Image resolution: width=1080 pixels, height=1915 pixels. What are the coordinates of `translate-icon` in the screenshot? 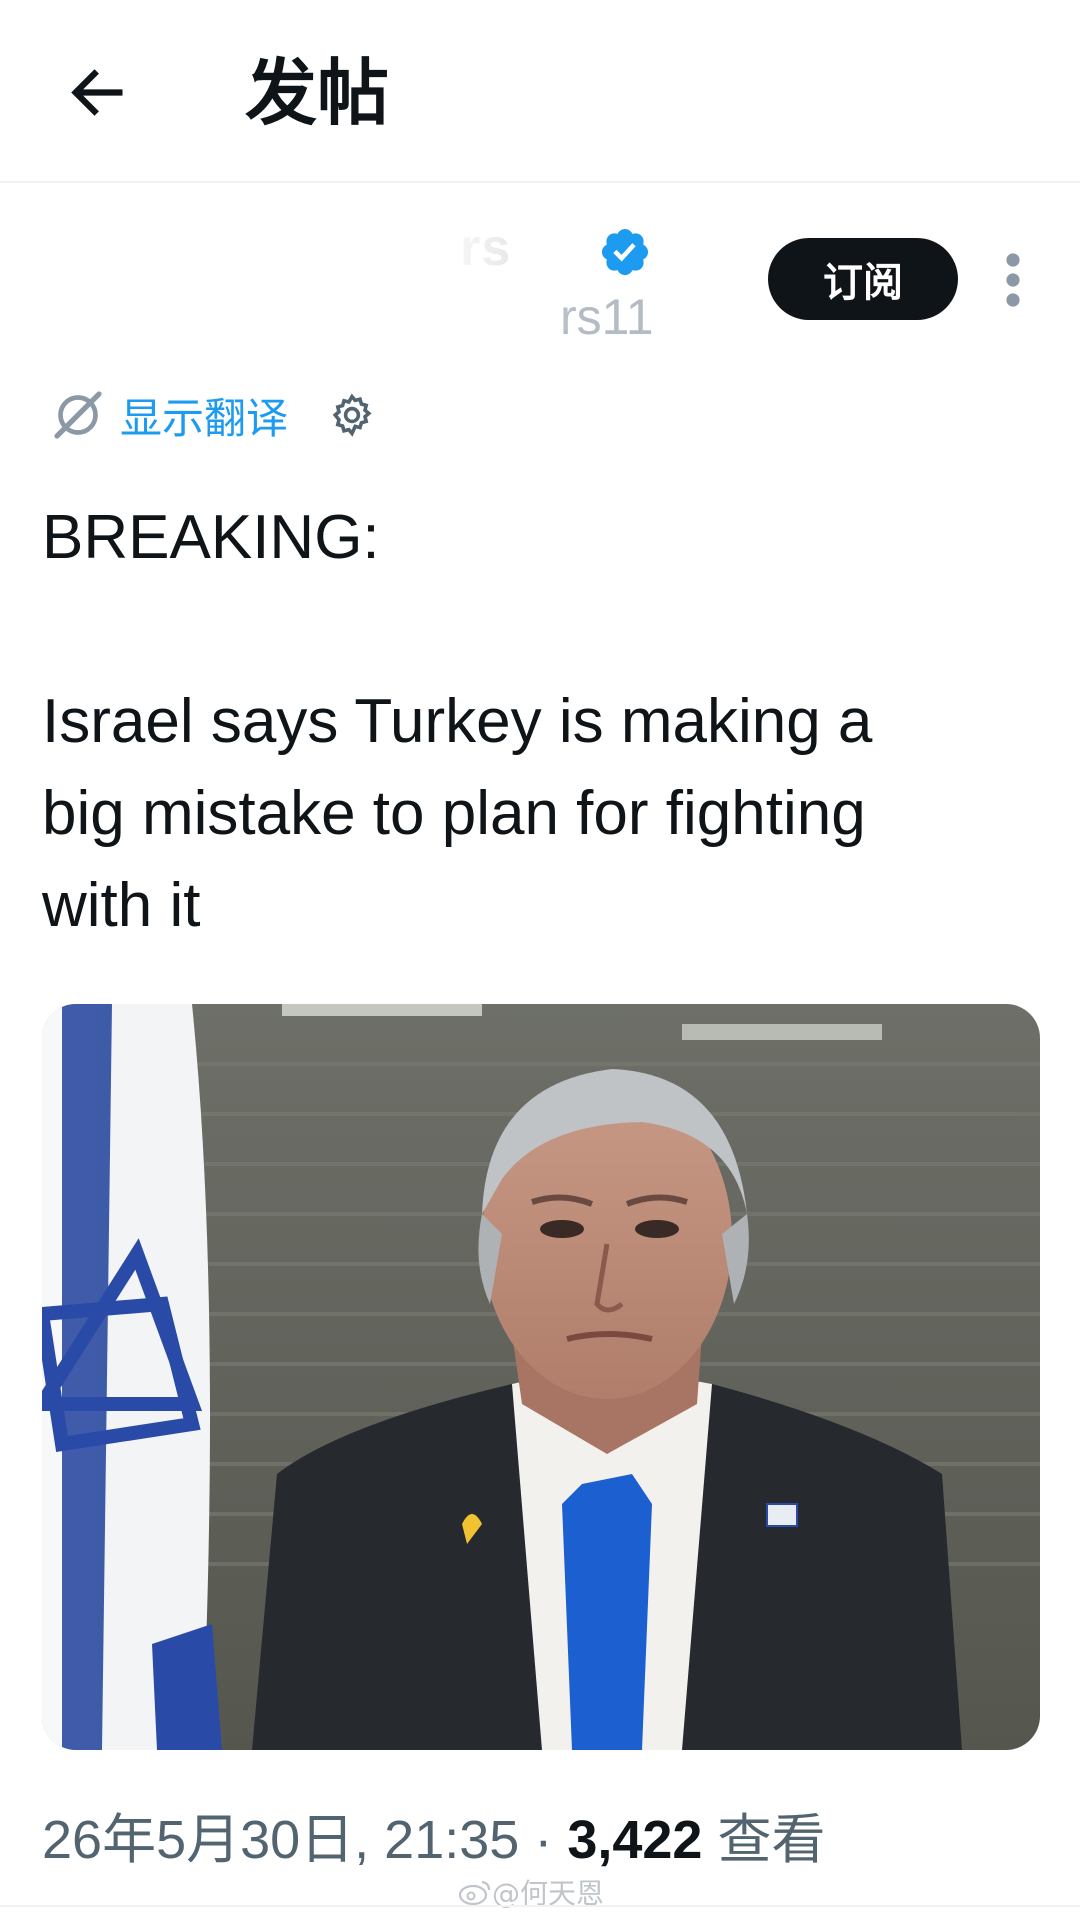 It's located at (78, 415).